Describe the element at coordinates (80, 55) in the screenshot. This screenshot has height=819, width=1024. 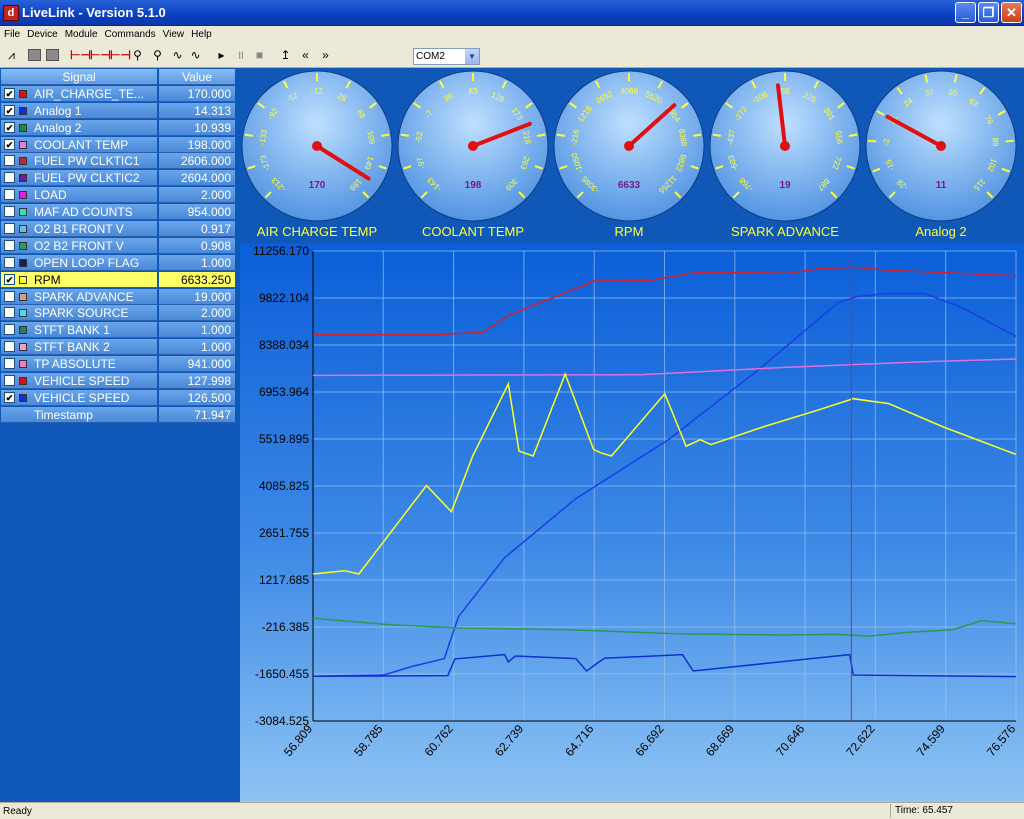
I see `zoom-fit-icon: ⊢⊣` at that location.